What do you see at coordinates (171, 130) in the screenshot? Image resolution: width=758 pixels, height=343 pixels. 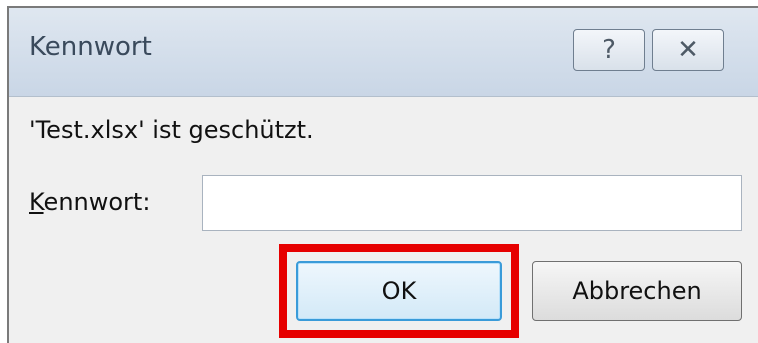 I see `protected-file-message: 'Test.xlsx' ist geschützt.` at bounding box center [171, 130].